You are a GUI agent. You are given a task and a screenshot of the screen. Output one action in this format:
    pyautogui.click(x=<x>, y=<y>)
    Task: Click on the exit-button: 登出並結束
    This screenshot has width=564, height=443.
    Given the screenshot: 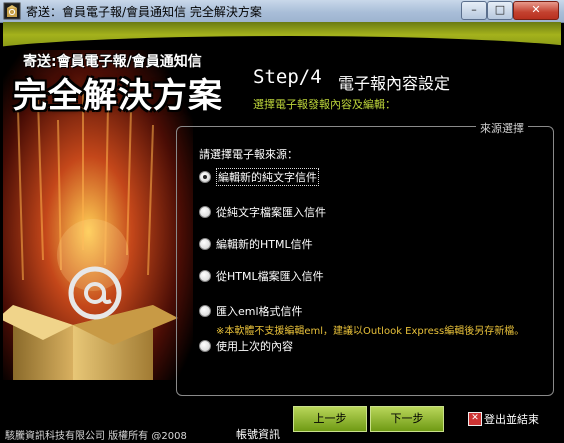 What is the action you would take?
    pyautogui.click(x=511, y=419)
    